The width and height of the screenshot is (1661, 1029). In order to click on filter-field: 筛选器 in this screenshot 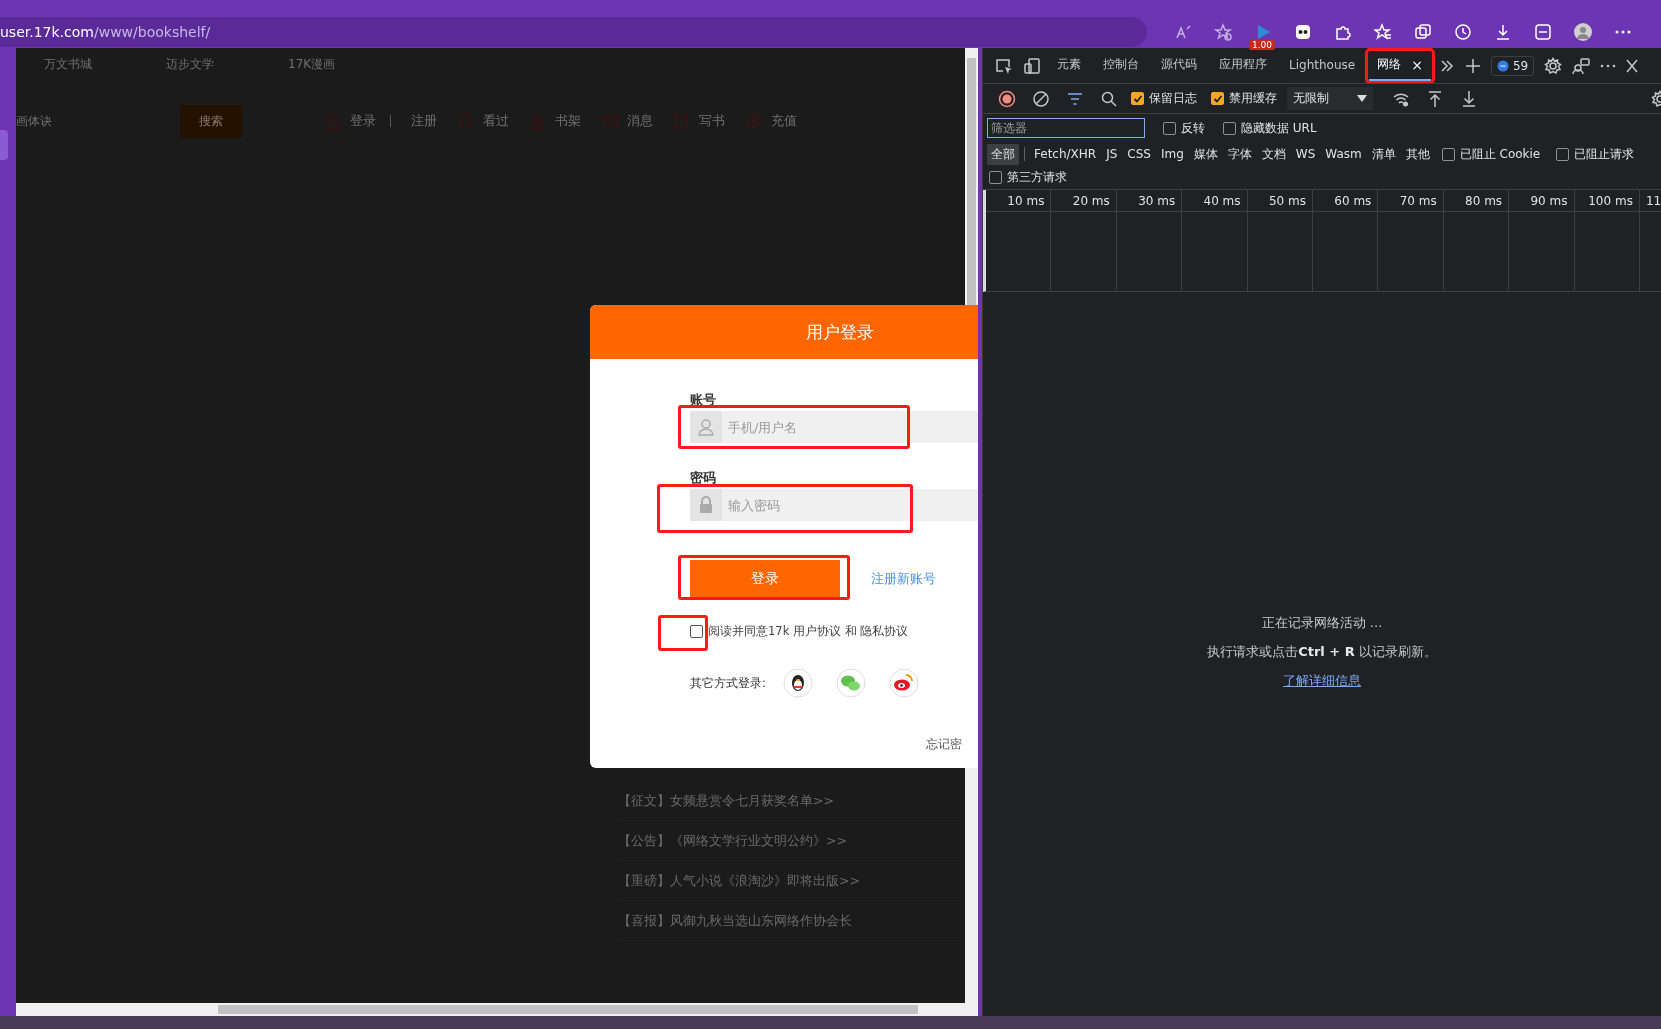, I will do `click(1066, 128)`.